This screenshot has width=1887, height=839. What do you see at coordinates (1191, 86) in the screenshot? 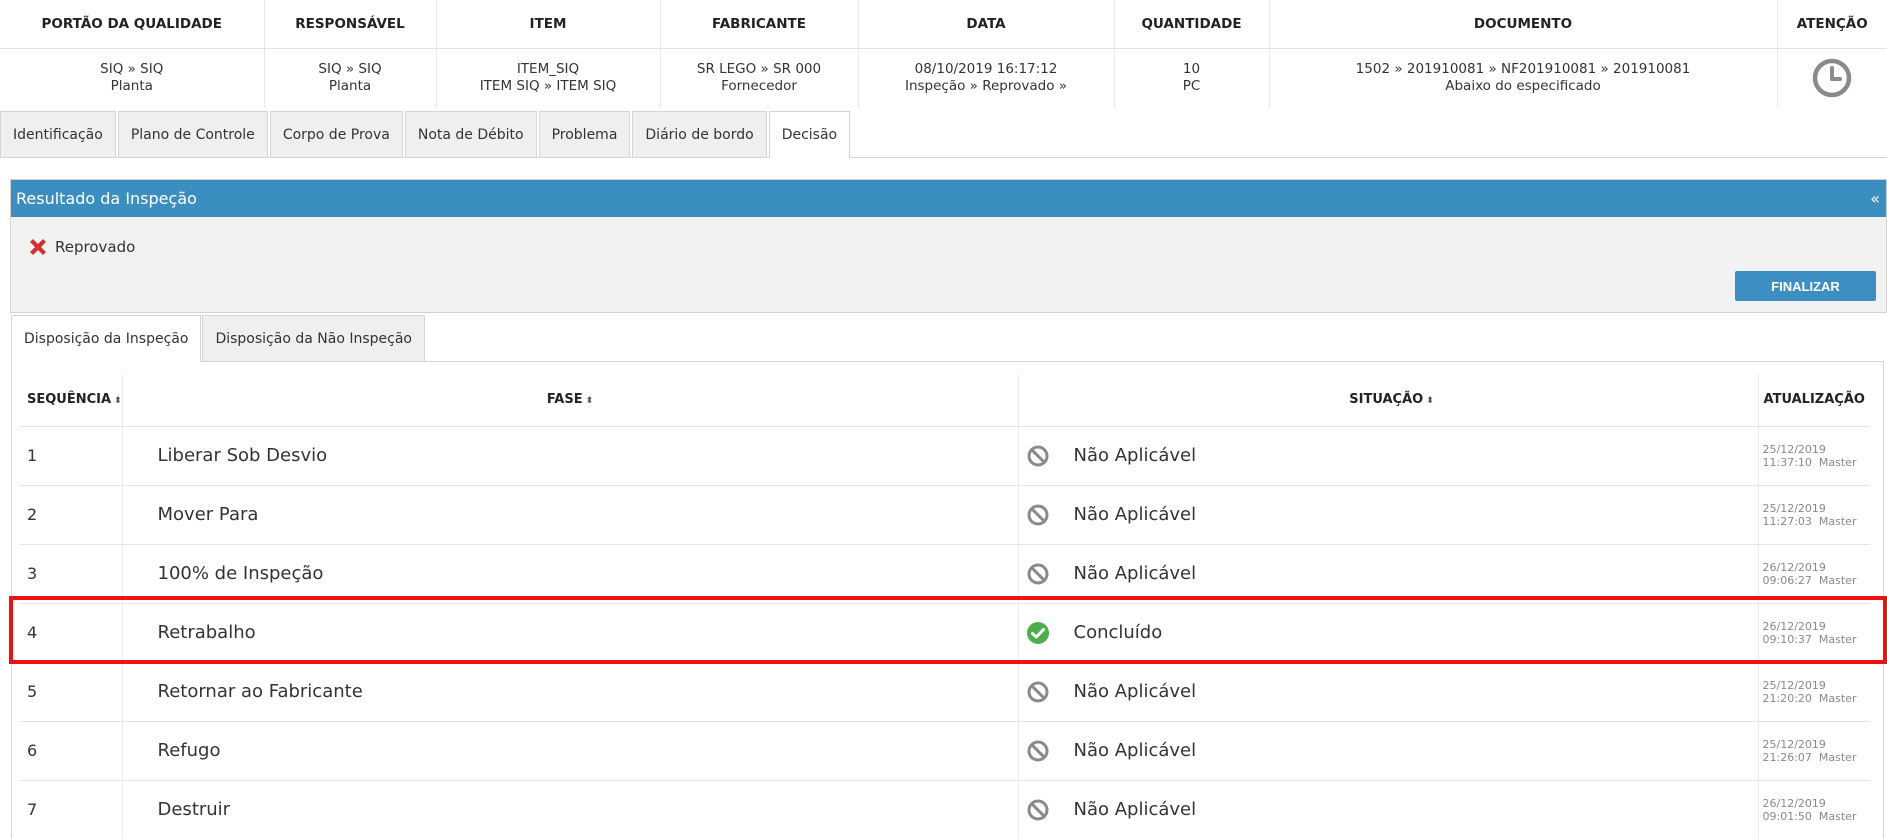
I see `quantidade-line2: PC` at bounding box center [1191, 86].